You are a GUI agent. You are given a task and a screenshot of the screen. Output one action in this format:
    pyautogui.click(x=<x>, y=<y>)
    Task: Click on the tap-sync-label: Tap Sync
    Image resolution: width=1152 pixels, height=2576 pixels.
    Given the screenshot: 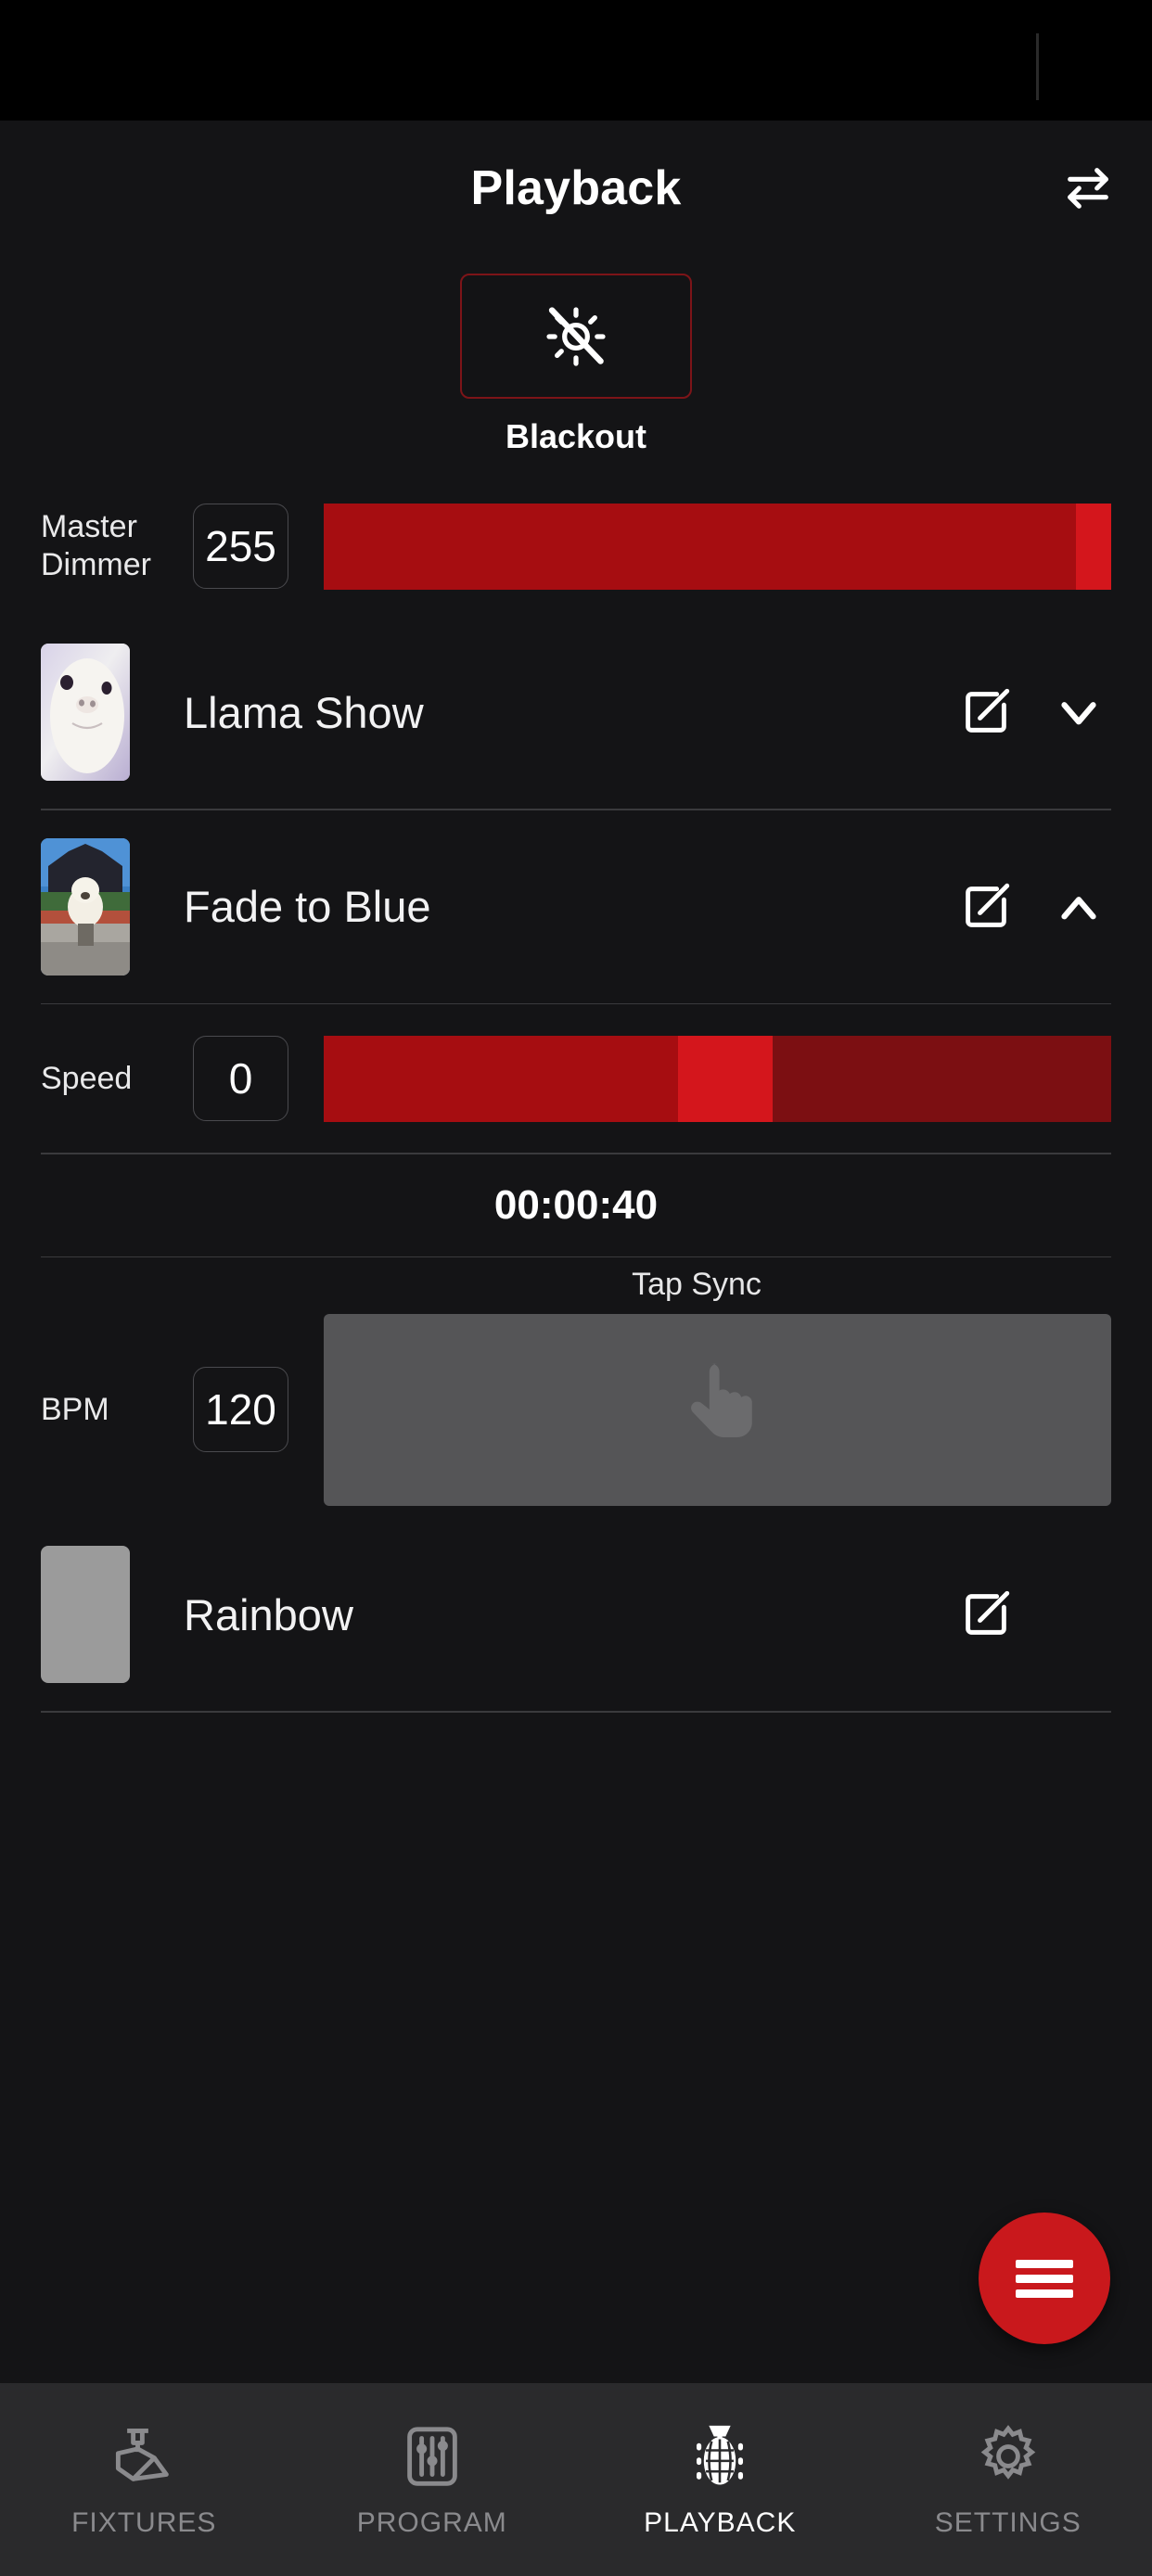 What is the action you would take?
    pyautogui.click(x=697, y=1284)
    